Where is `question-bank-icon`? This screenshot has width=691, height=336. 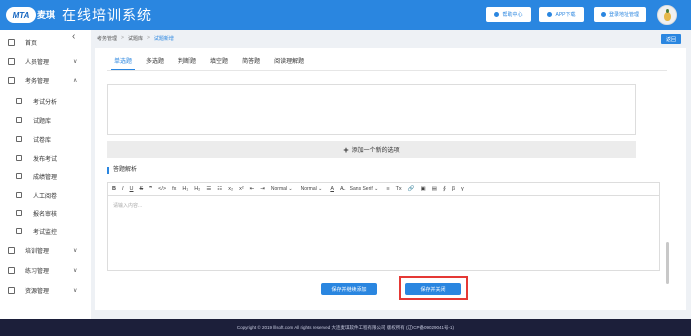 question-bank-icon is located at coordinates (19, 120).